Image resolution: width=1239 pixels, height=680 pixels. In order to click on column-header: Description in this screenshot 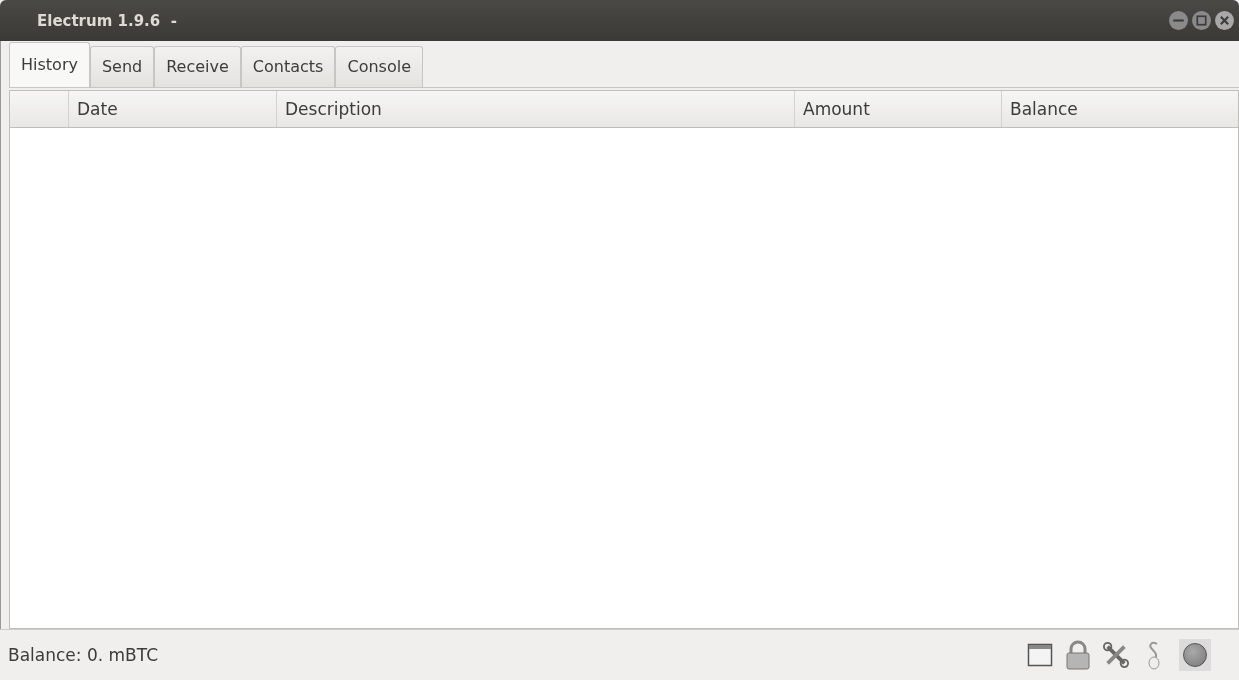, I will do `click(536, 109)`.